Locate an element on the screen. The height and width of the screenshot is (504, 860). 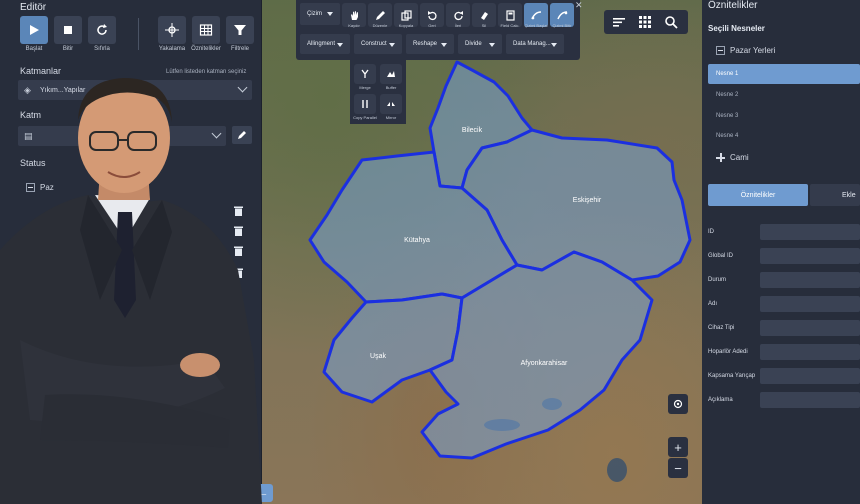
selected-objects-header: Seçili Nesneler is located at coordinates (736, 28).